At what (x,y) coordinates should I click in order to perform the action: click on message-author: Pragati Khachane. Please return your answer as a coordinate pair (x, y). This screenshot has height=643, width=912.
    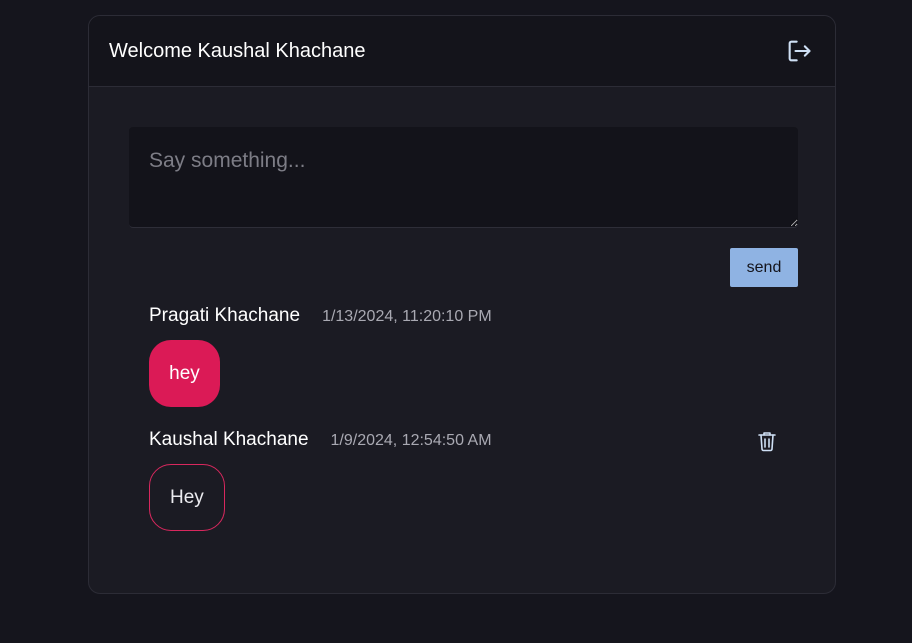
    Looking at the image, I should click on (225, 315).